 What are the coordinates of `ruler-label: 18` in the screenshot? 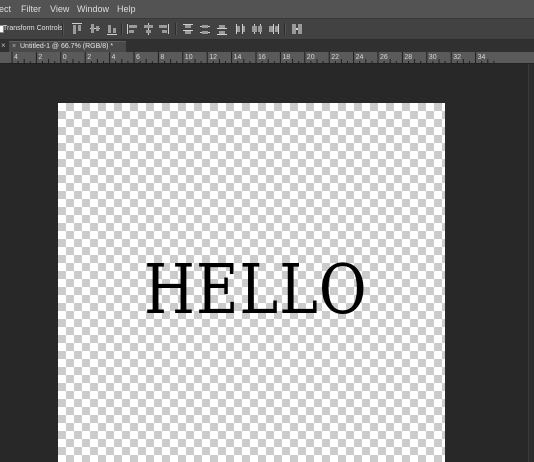 It's located at (286, 57).